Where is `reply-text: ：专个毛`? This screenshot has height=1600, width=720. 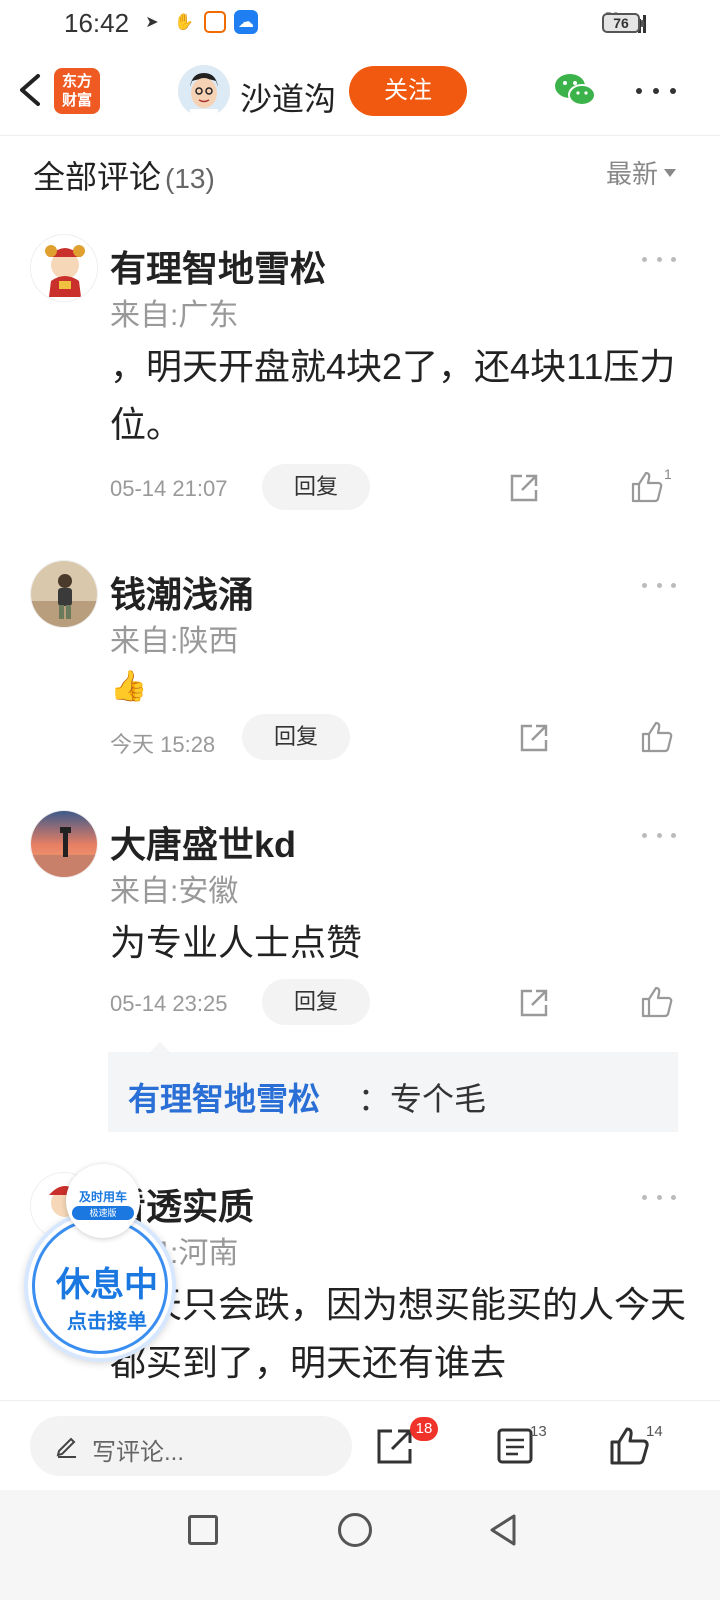 reply-text: ：专个毛 is located at coordinates (422, 1099).